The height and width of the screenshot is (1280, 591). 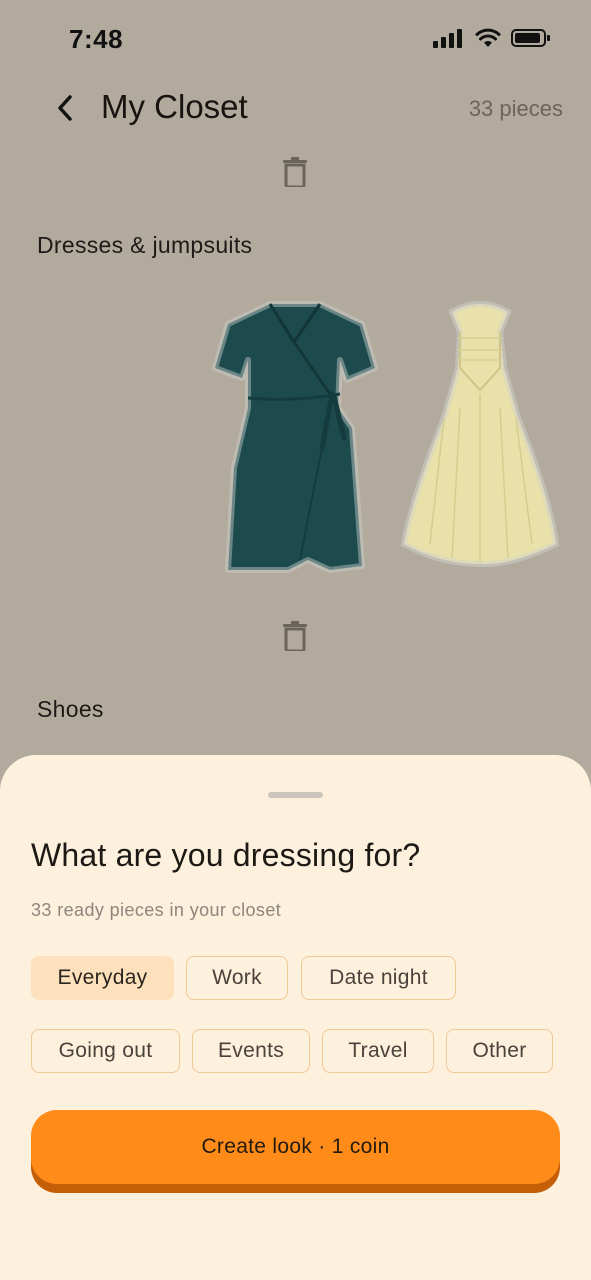 What do you see at coordinates (102, 978) in the screenshot?
I see `chip-everyday: Everyday` at bounding box center [102, 978].